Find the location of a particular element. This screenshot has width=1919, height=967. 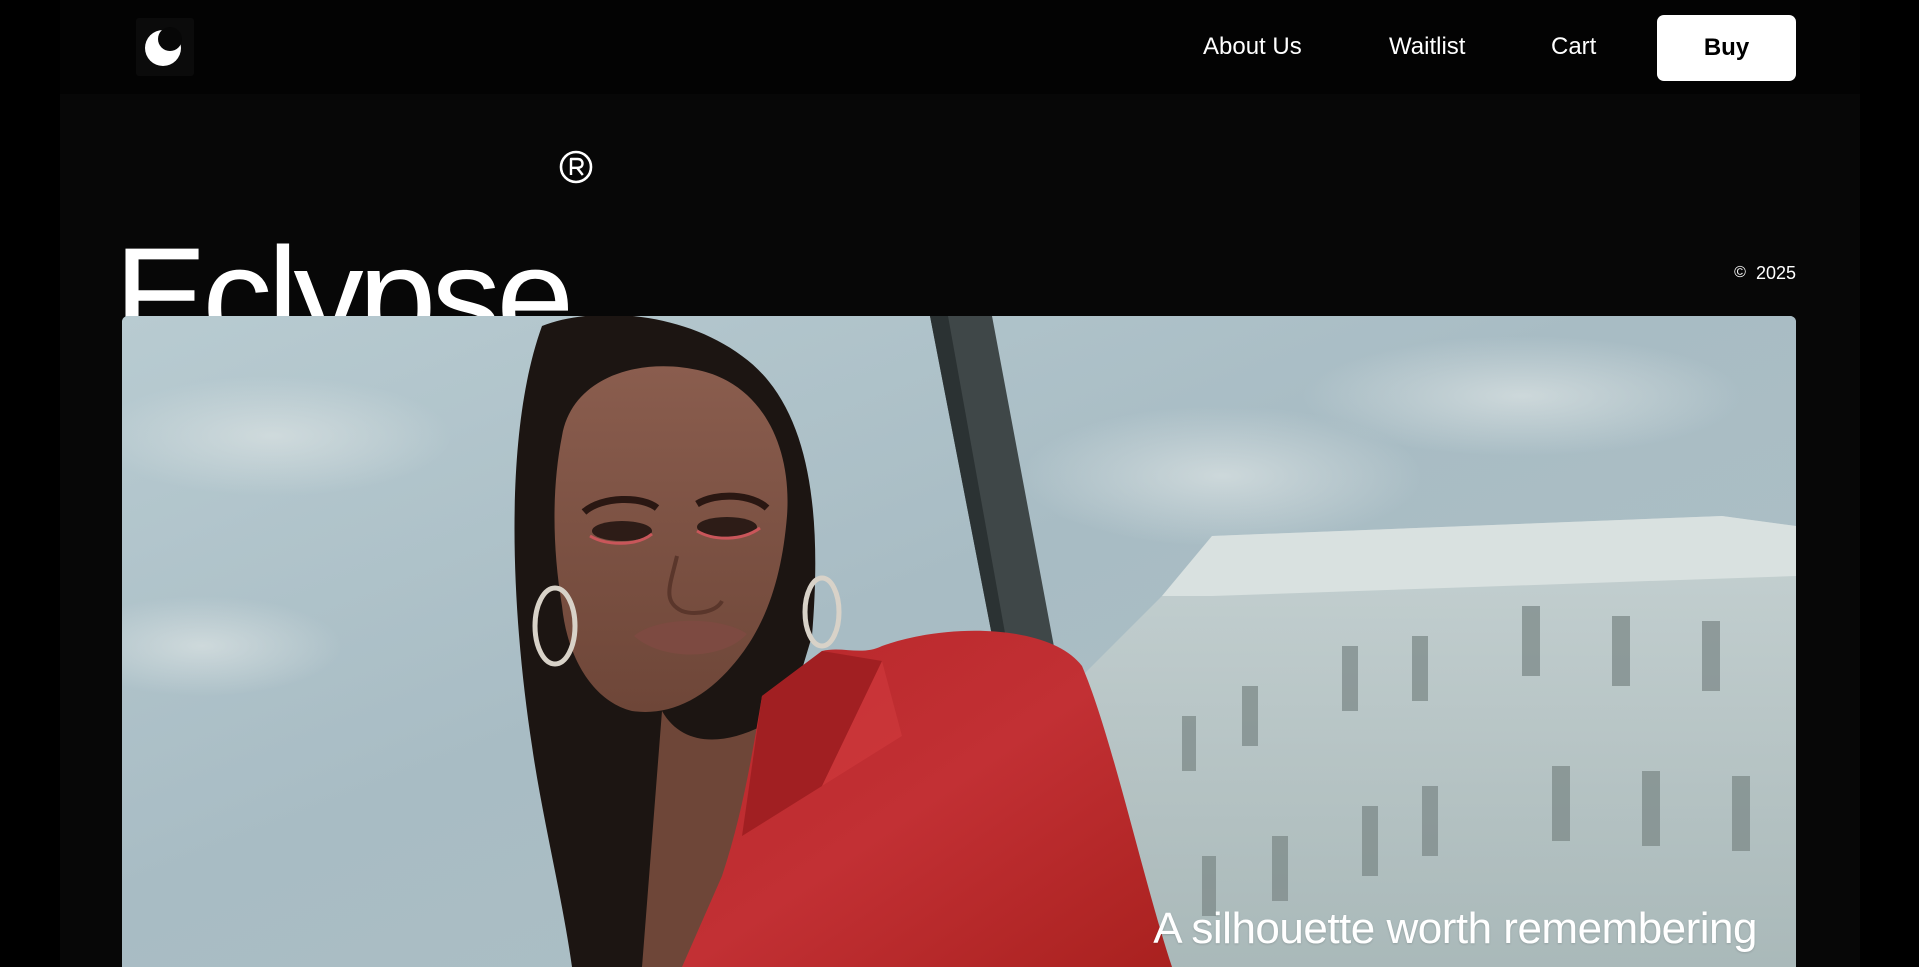

buy-button: Buy is located at coordinates (1726, 48).